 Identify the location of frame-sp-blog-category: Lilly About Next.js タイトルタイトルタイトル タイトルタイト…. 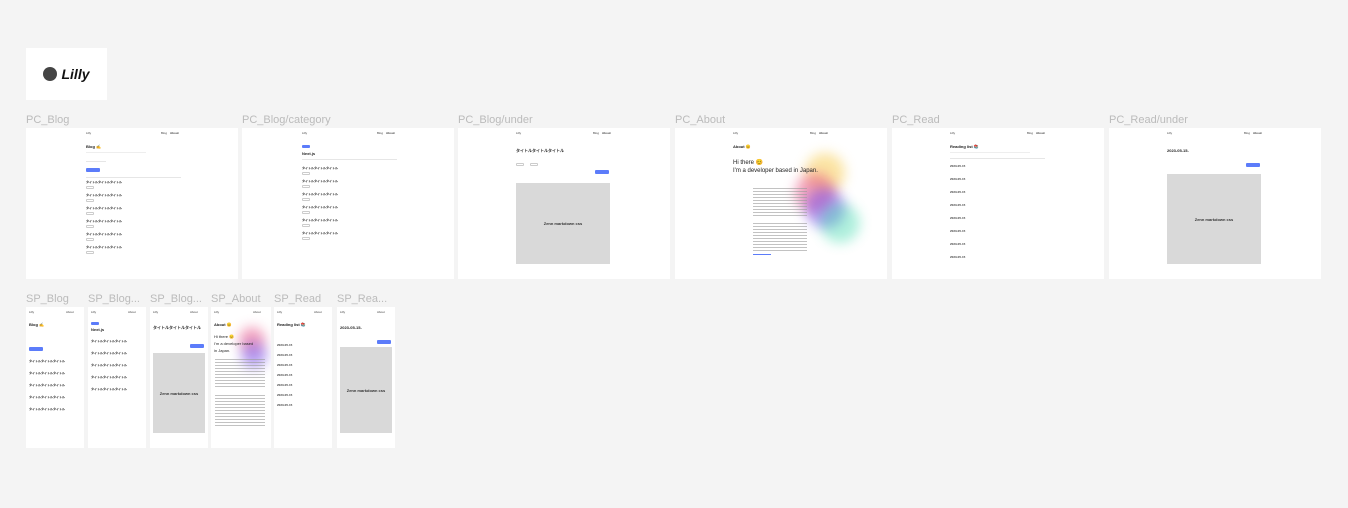
(117, 377).